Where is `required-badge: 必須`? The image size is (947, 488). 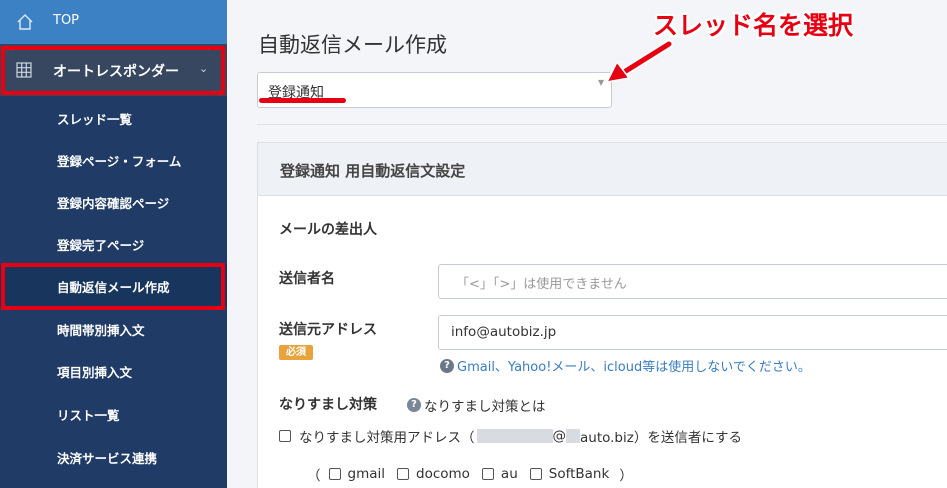 required-badge: 必須 is located at coordinates (296, 352).